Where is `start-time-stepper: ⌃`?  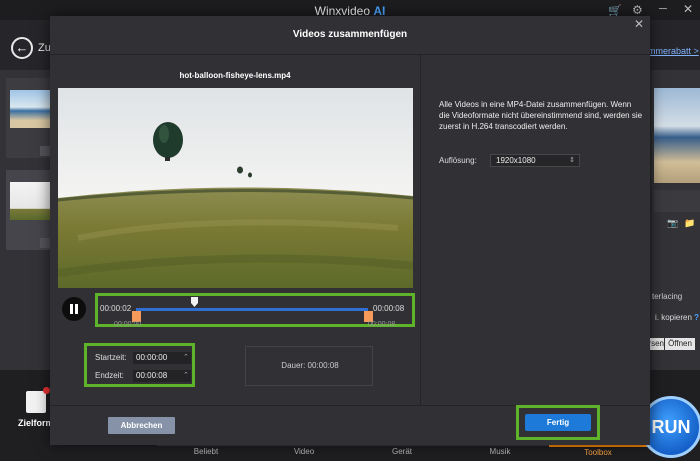 start-time-stepper: ⌃ is located at coordinates (186, 357).